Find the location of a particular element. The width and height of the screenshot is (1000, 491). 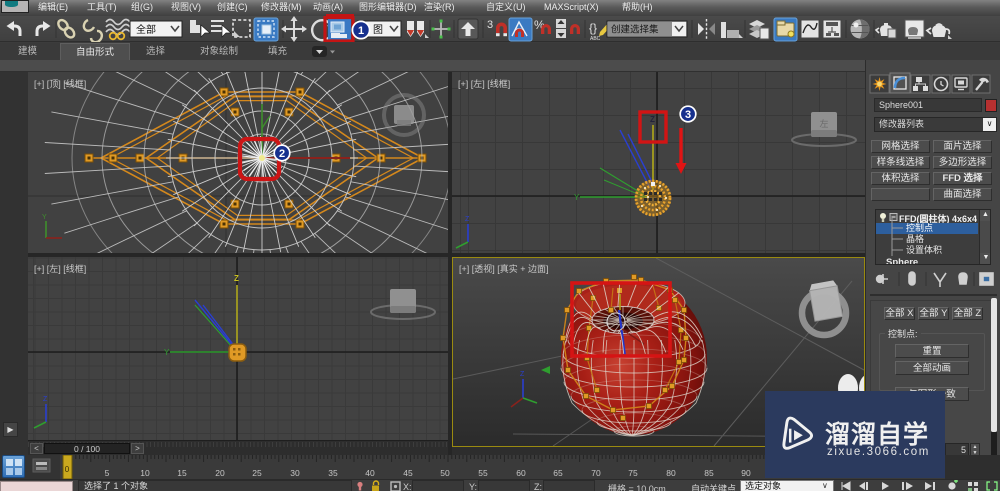

svg-text: 55 is located at coordinates (483, 473).